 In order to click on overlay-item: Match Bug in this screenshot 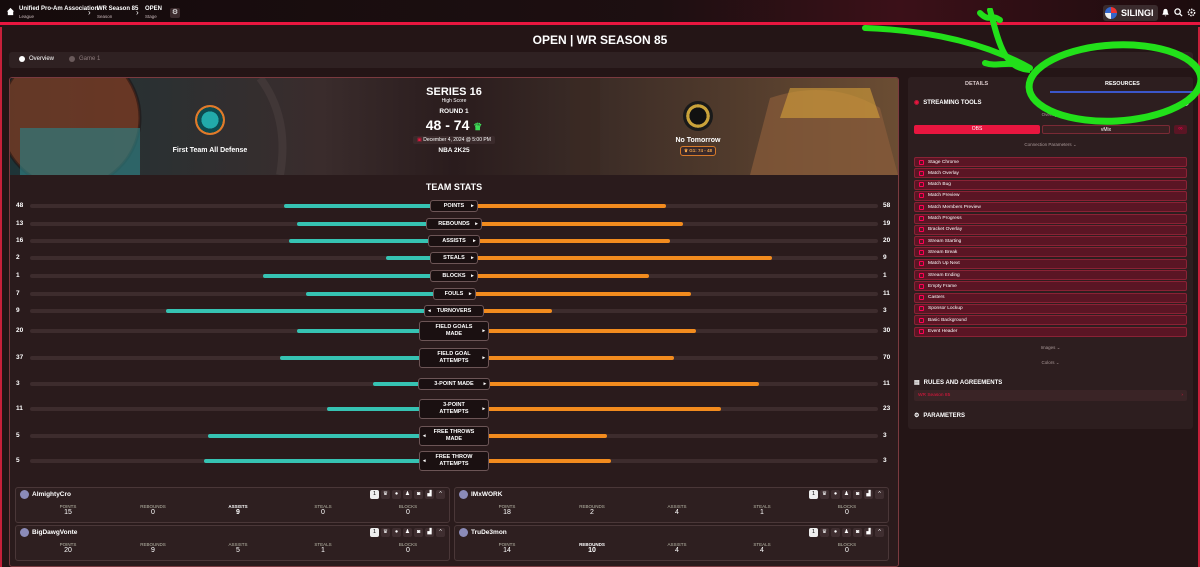, I will do `click(1050, 184)`.